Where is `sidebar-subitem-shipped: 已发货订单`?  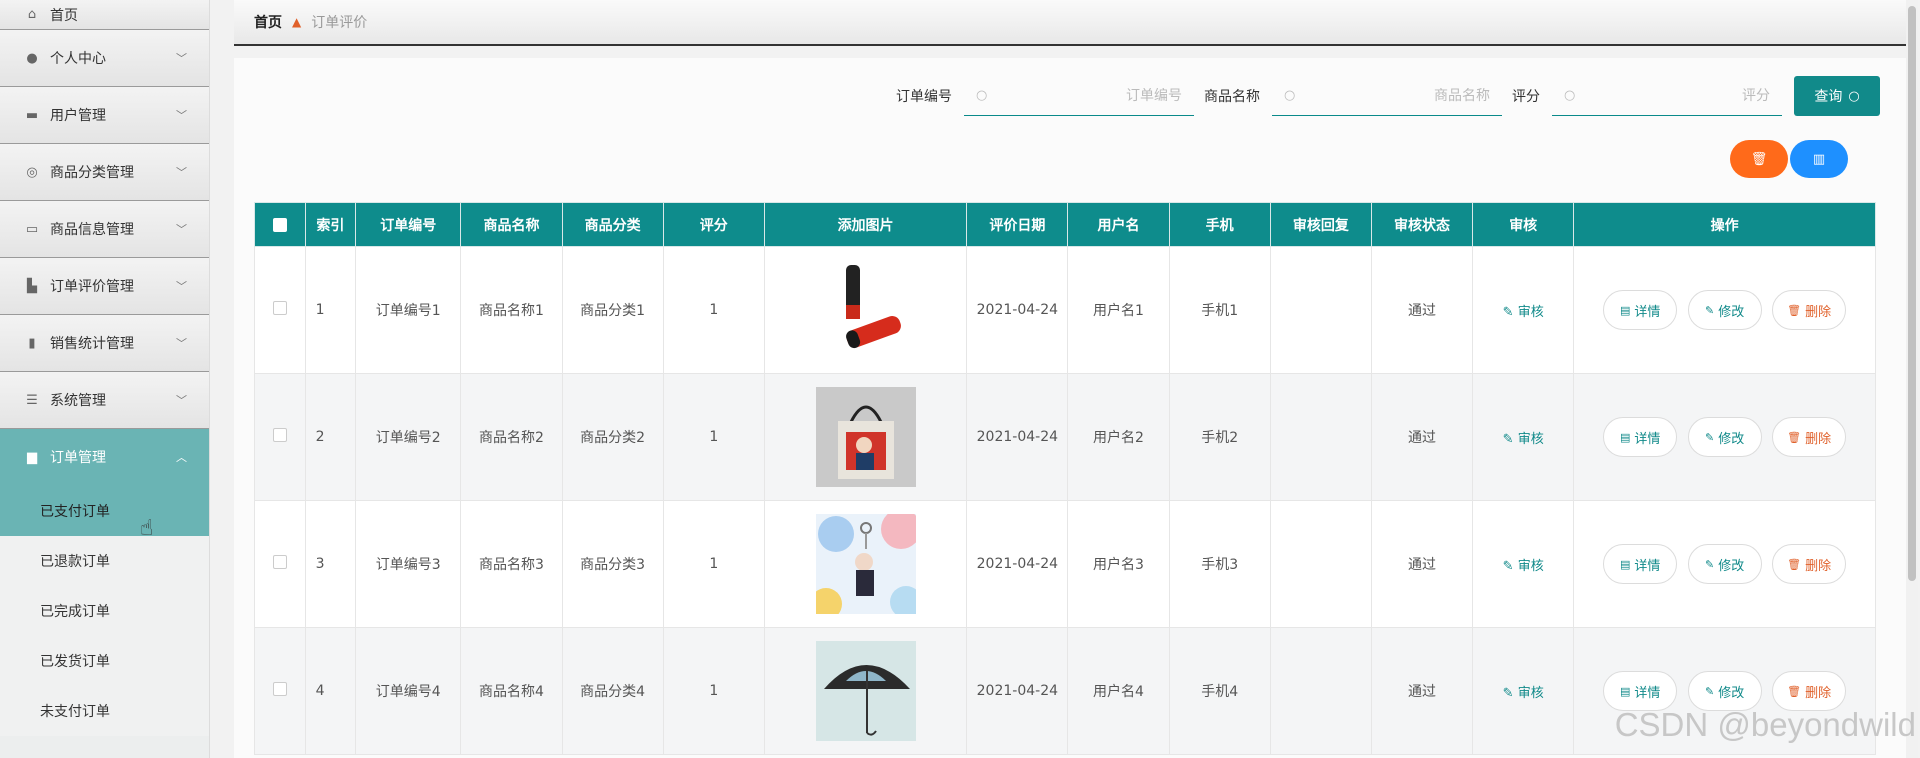 sidebar-subitem-shipped: 已发货订单 is located at coordinates (104, 661).